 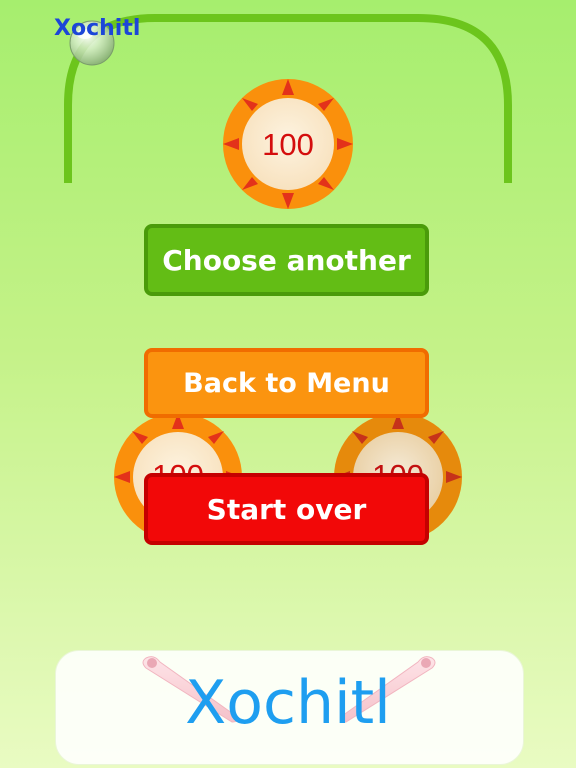 I want to click on banner-flippers, so click(x=289, y=689).